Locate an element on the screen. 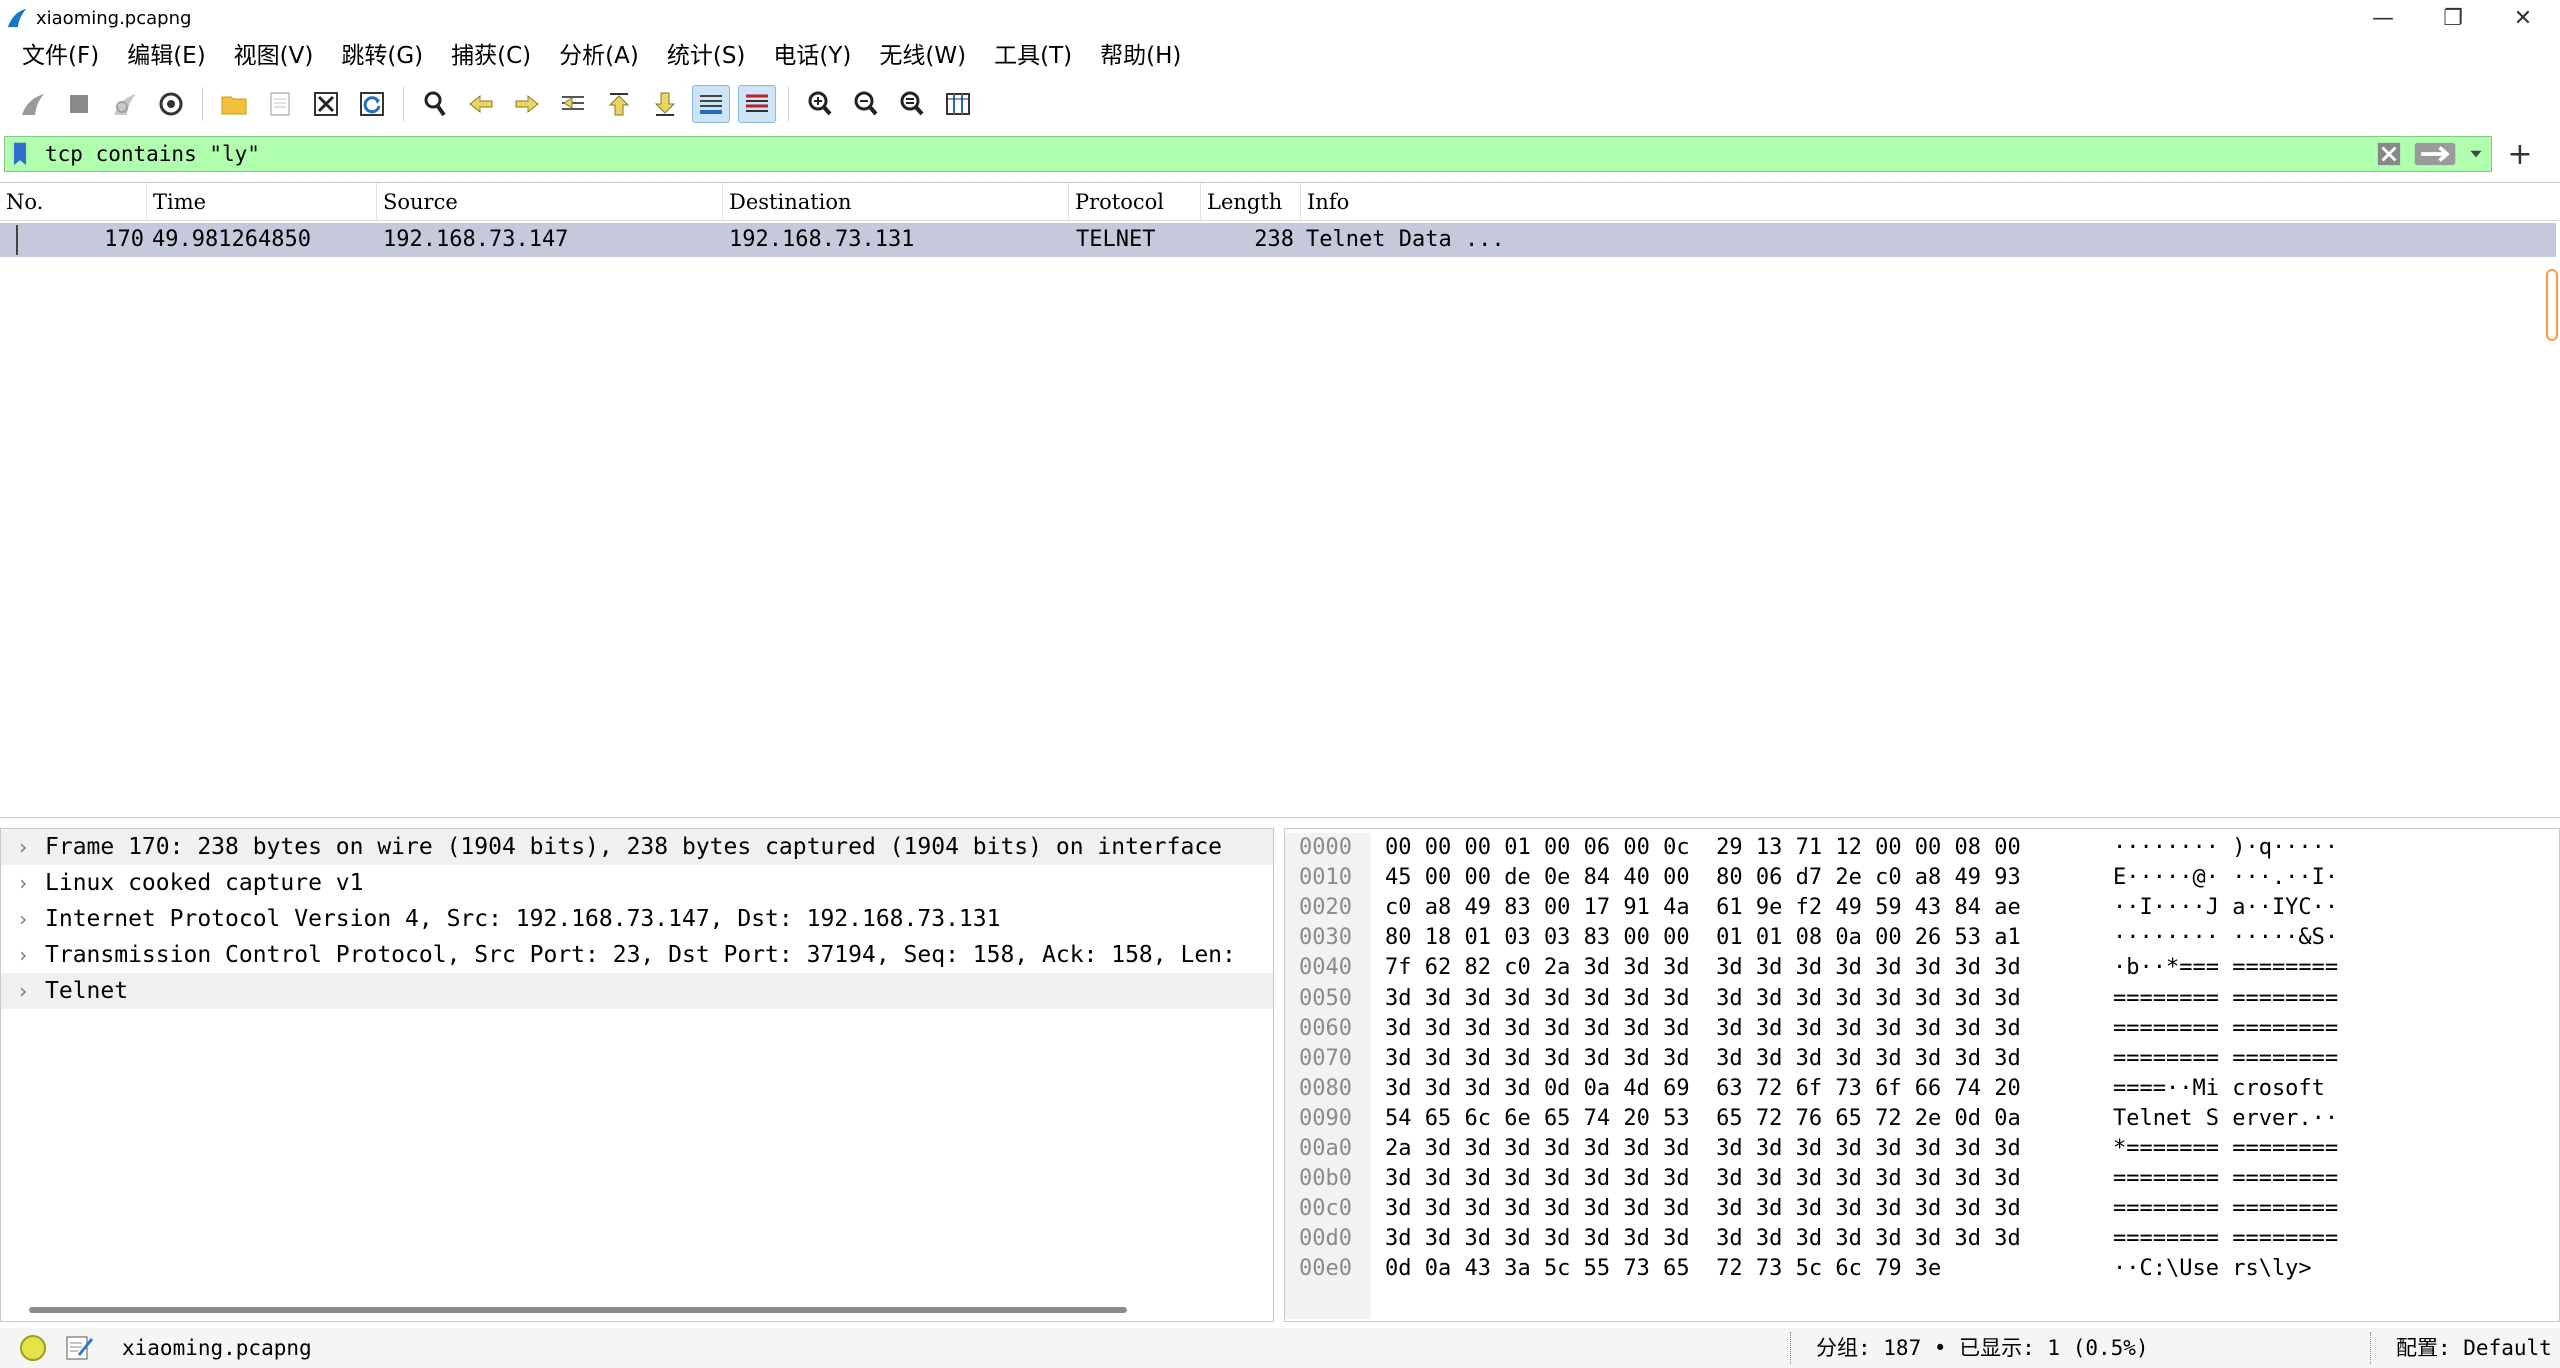  filter-history-dropdown is located at coordinates (2476, 154).